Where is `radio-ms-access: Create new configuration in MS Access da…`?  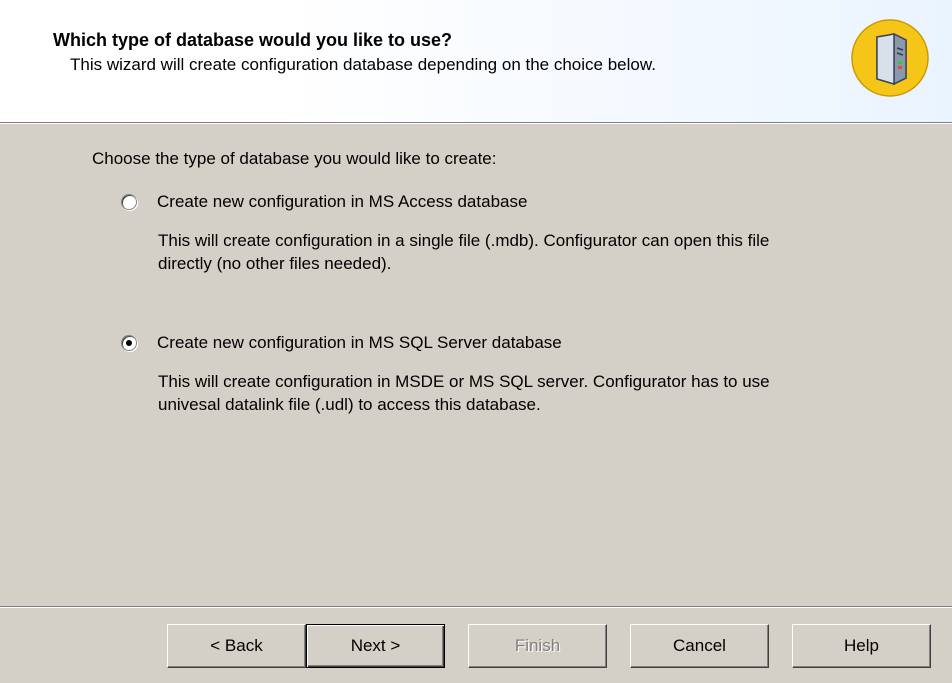
radio-ms-access: Create new configuration in MS Access da… is located at coordinates (324, 202).